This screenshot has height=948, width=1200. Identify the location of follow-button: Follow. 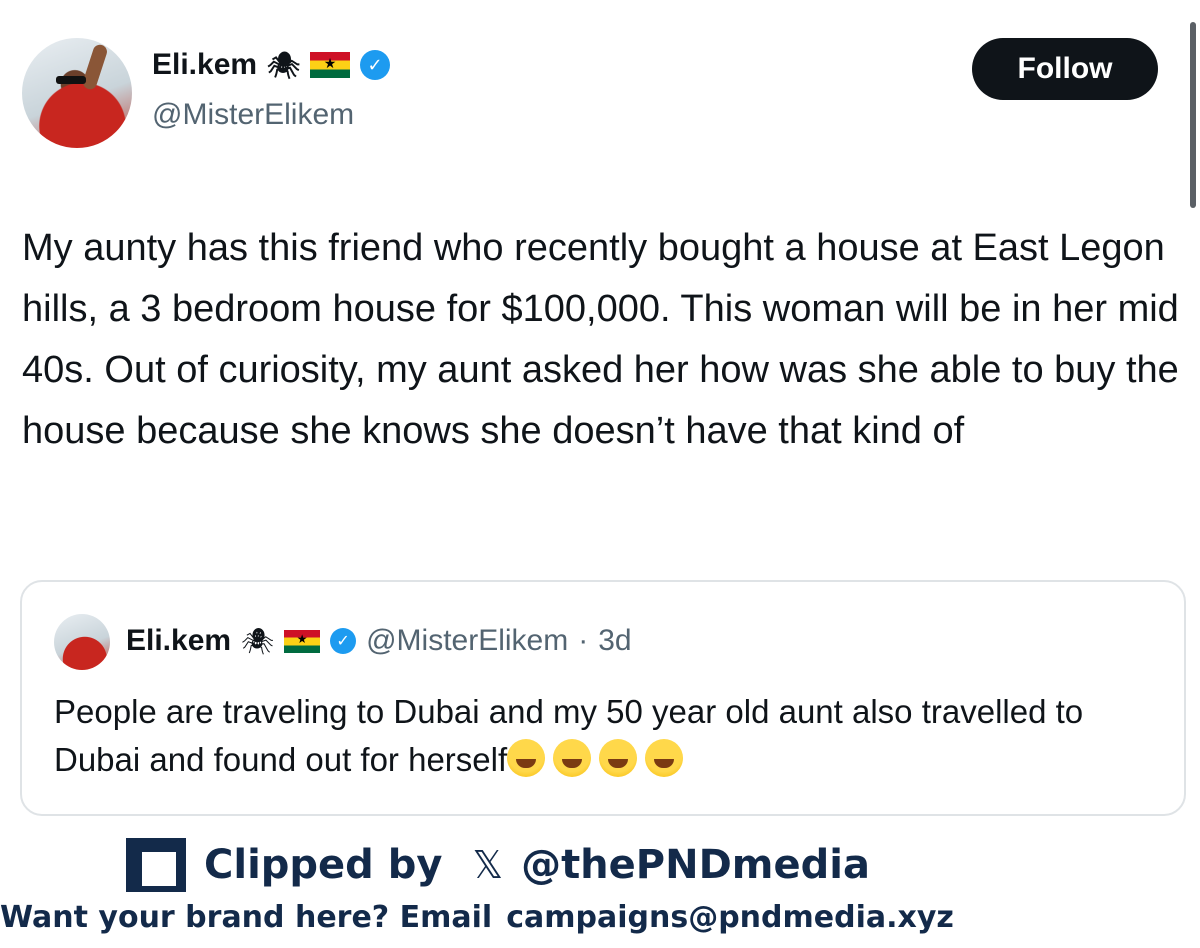
(1065, 69).